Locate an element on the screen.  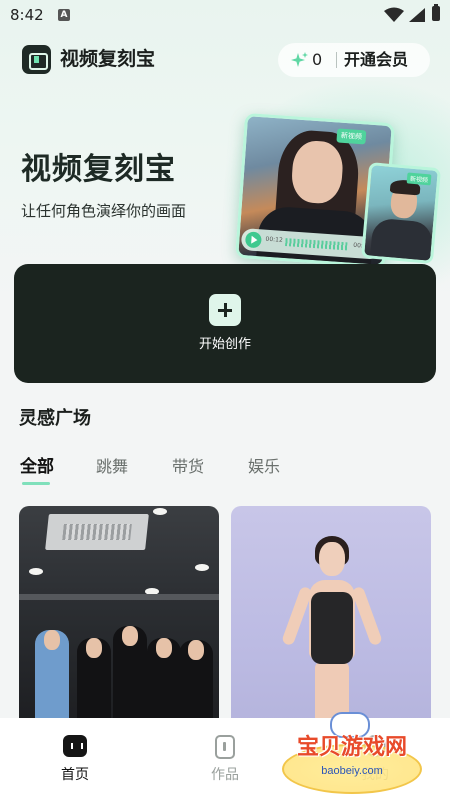
home-icon is located at coordinates (75, 746).